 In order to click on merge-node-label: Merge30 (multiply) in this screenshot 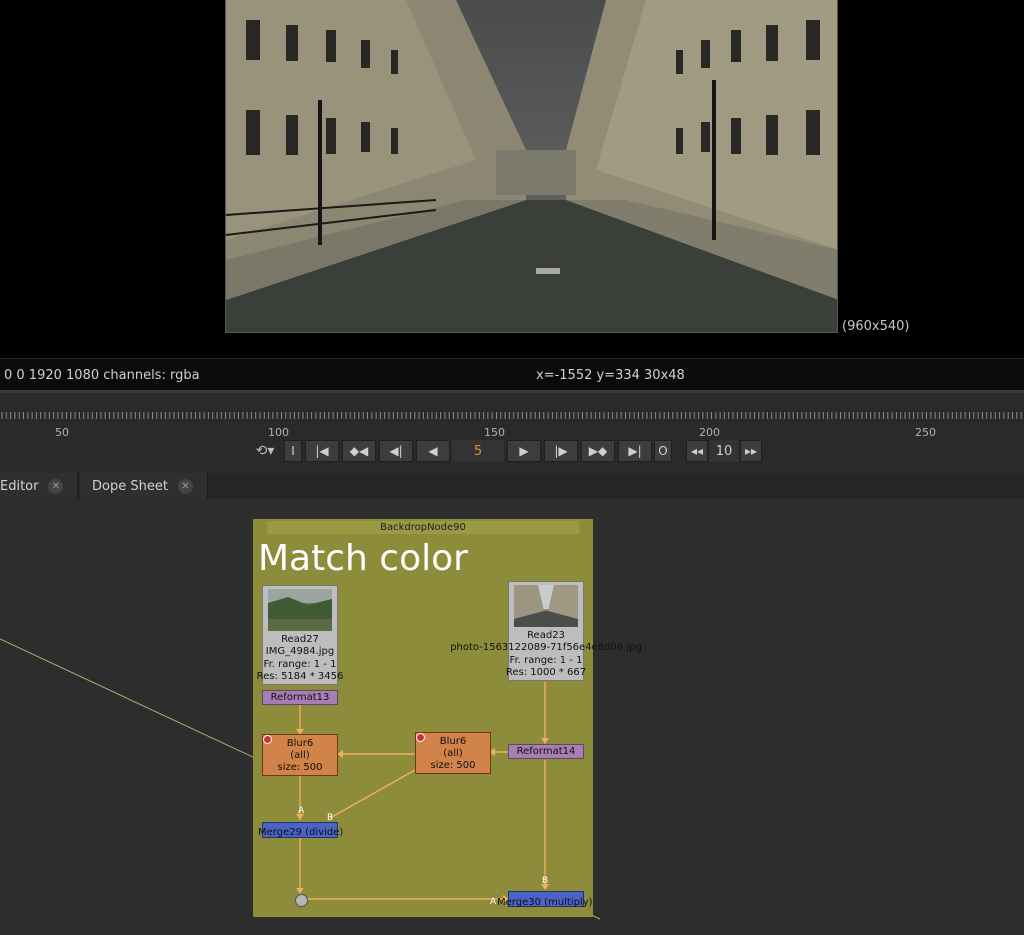, I will do `click(545, 902)`.